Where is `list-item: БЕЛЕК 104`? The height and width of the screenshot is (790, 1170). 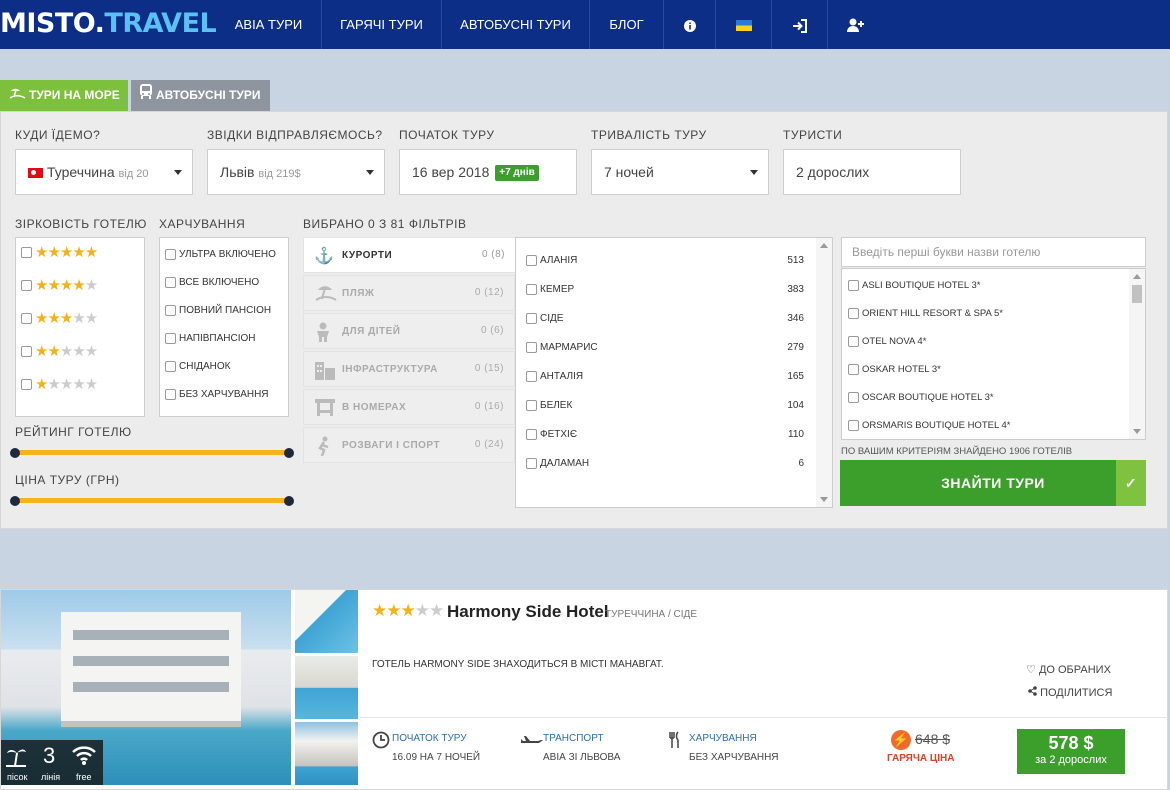 list-item: БЕЛЕК 104 is located at coordinates (674, 405).